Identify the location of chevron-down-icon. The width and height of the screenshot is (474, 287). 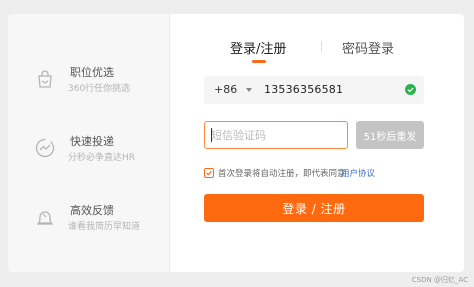
(249, 90).